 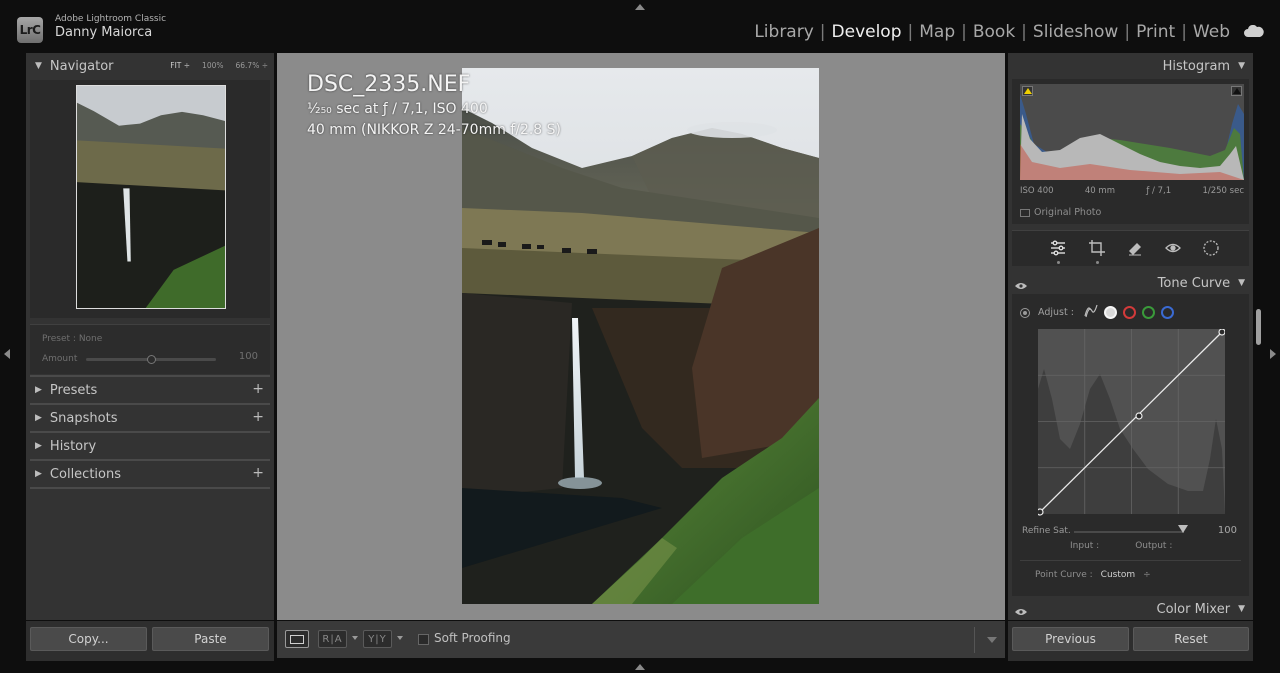 I want to click on healing-eraser-icon, so click(x=1135, y=248).